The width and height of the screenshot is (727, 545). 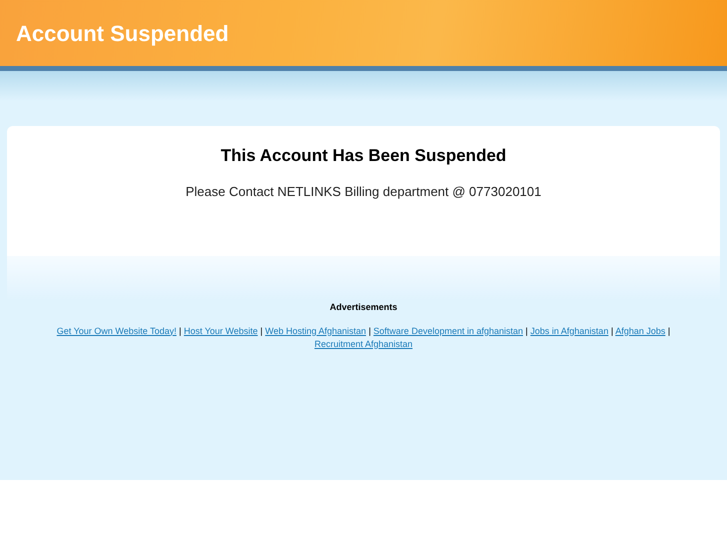 What do you see at coordinates (315, 331) in the screenshot?
I see `ad-link: Web Hosting Afghanistan` at bounding box center [315, 331].